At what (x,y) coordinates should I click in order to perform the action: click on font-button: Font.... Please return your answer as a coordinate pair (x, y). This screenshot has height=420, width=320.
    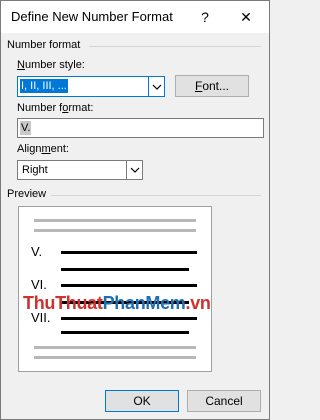
    Looking at the image, I should click on (212, 86).